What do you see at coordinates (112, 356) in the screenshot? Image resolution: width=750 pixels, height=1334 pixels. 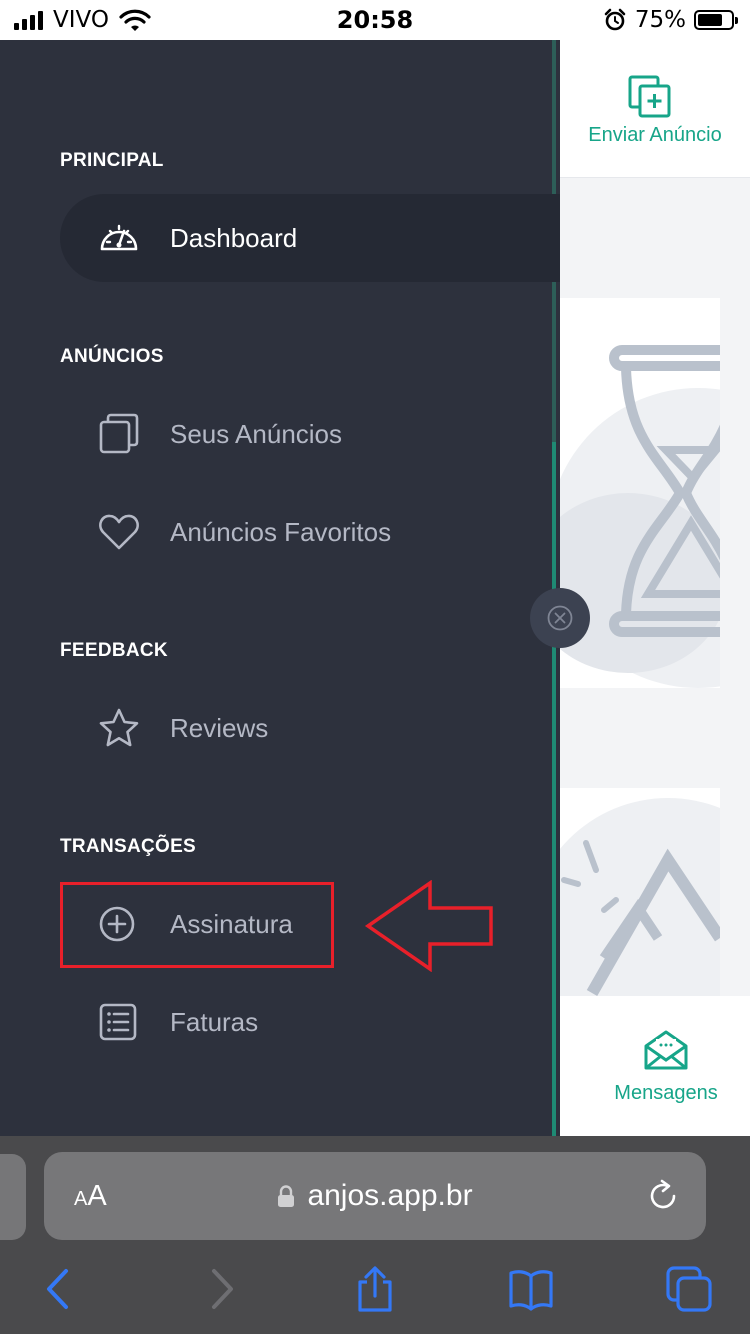 I see `section-title-anuncios: ANÚNCIOS` at bounding box center [112, 356].